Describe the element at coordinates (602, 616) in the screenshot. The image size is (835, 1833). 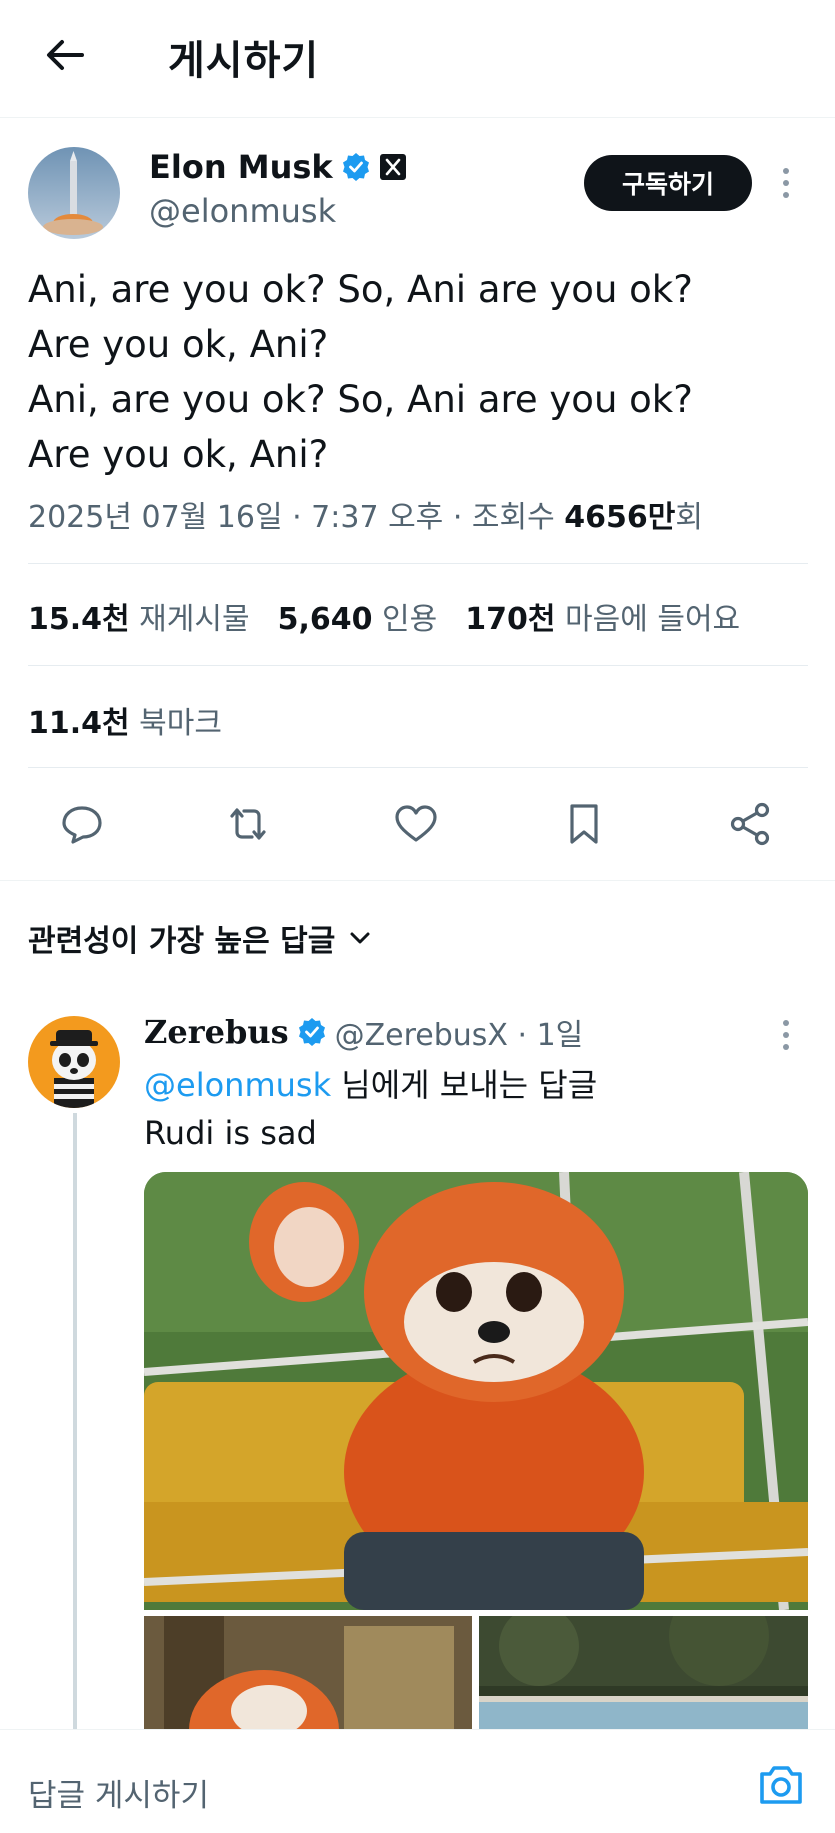
I see `likes-stat: 170천 마음에 들어요` at that location.